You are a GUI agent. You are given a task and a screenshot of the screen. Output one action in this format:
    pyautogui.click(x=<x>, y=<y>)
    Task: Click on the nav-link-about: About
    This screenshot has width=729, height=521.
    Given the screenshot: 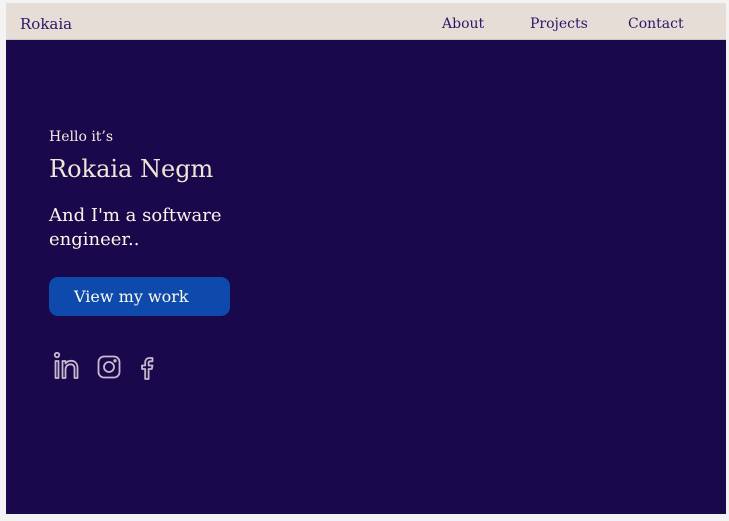 What is the action you would take?
    pyautogui.click(x=463, y=24)
    